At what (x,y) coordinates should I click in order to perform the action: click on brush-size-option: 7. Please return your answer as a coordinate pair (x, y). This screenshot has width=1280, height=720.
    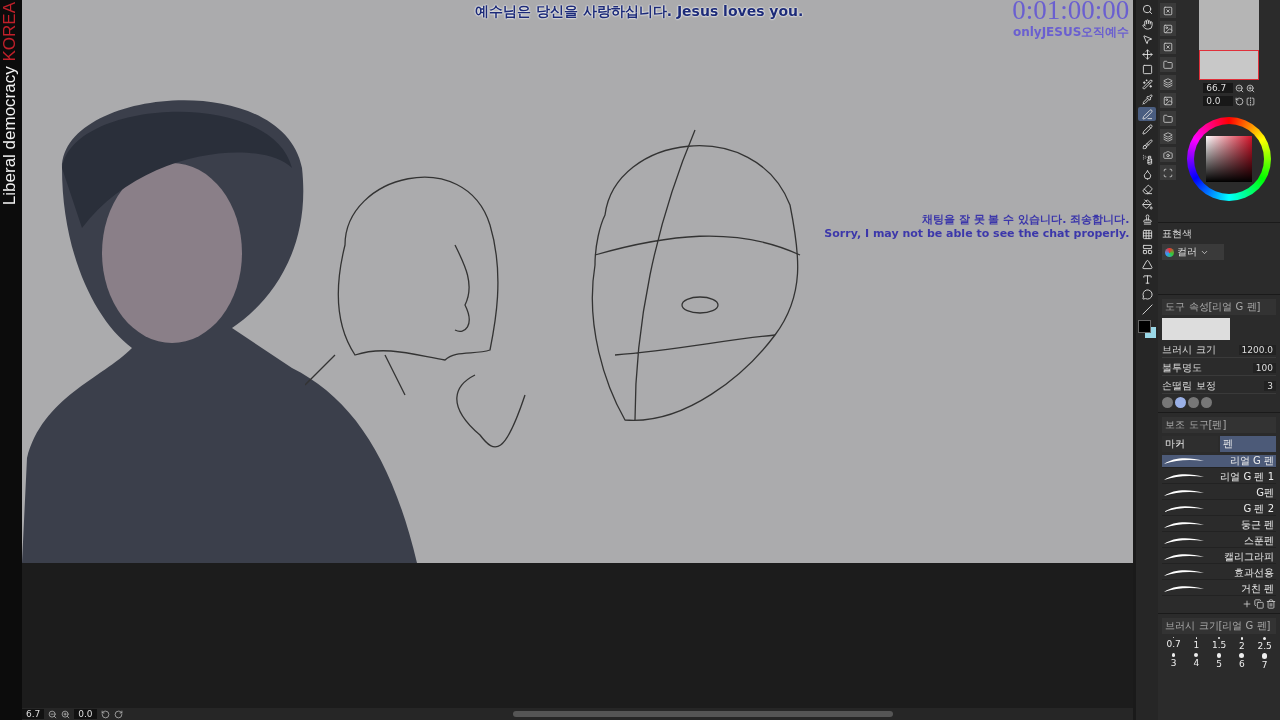
    Looking at the image, I should click on (1264, 661).